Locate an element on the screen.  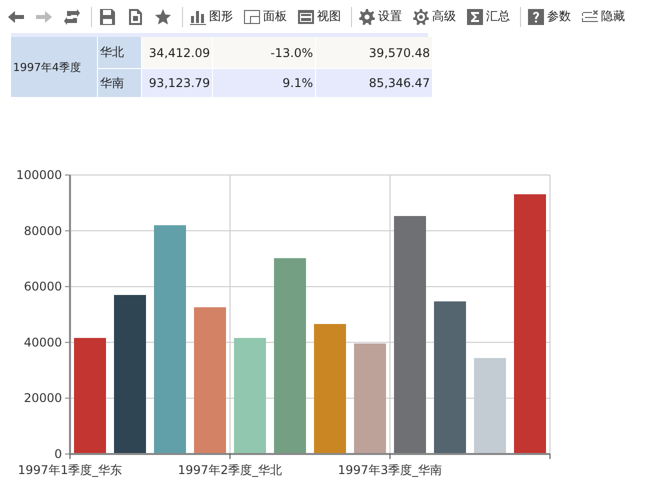
toolbar-button: 高级 is located at coordinates (434, 17).